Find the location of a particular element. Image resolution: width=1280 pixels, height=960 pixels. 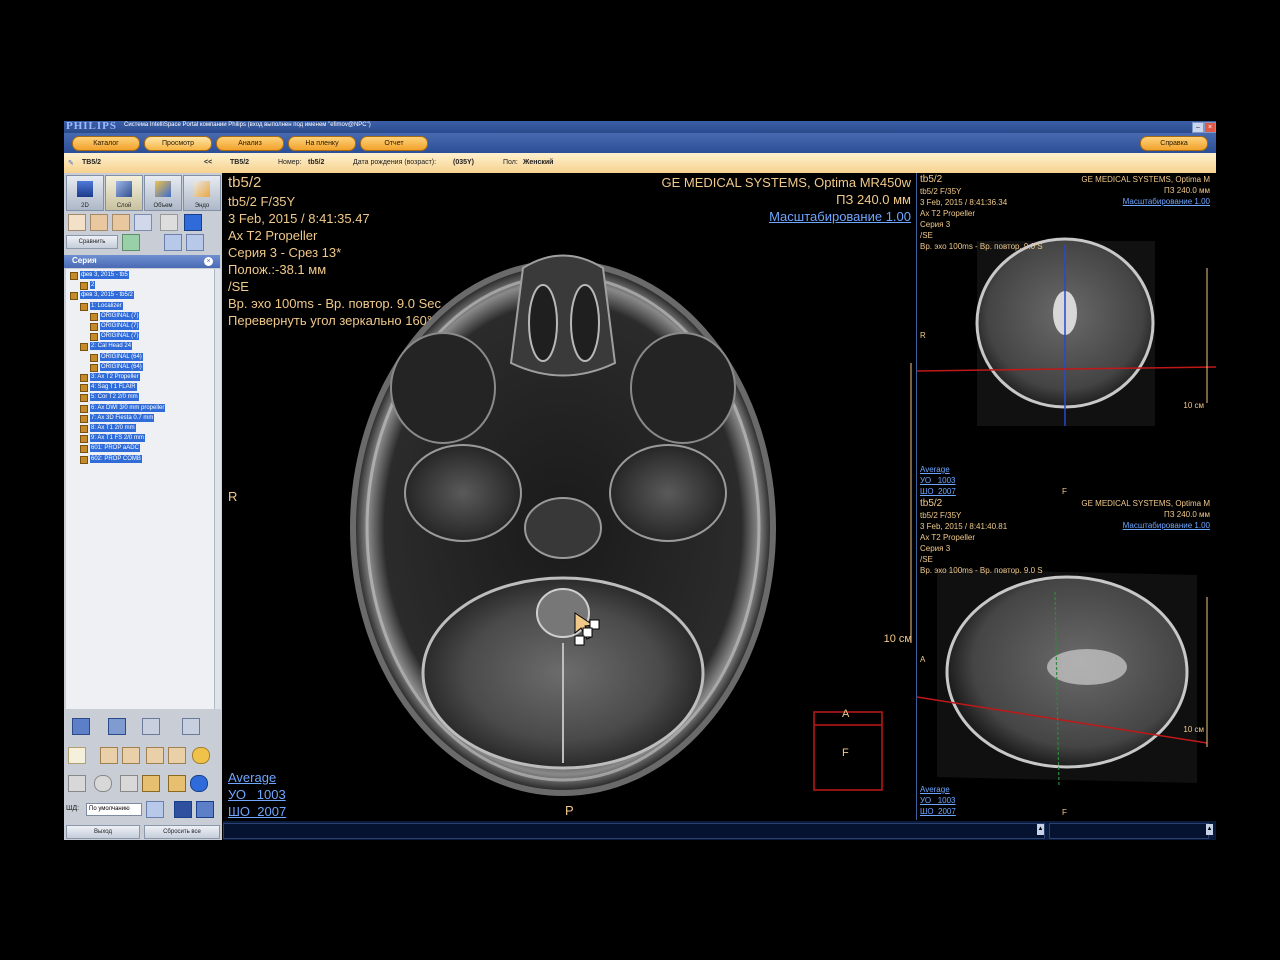

status-side-expand-icon: ▲ is located at coordinates (1209, 829).